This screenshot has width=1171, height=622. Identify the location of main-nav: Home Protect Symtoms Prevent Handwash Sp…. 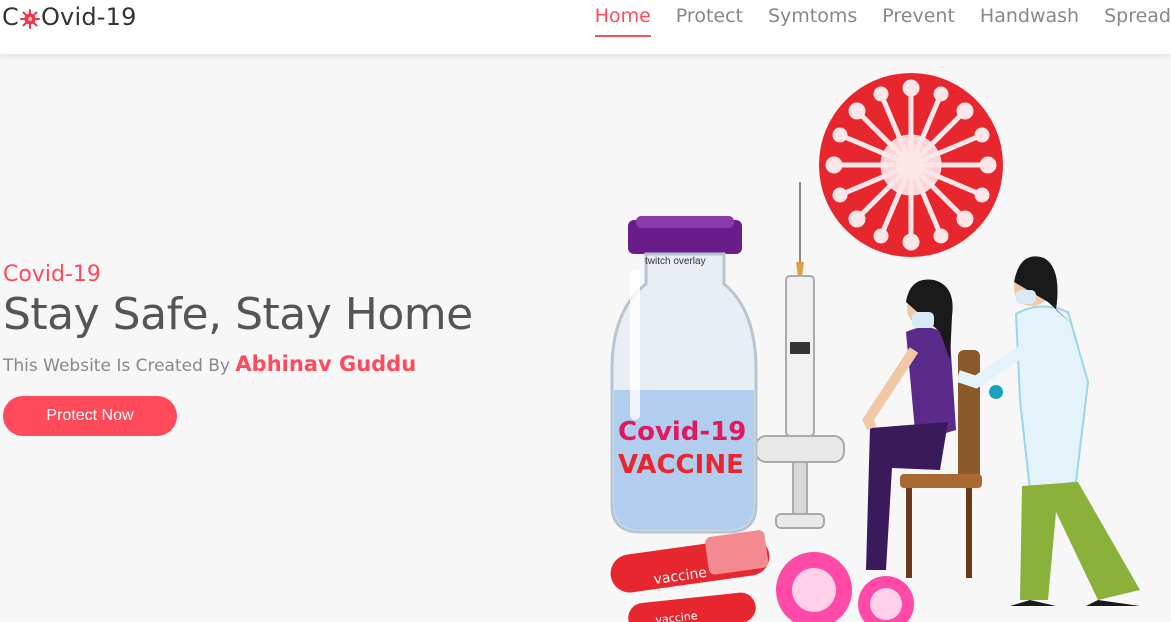
(870, 21).